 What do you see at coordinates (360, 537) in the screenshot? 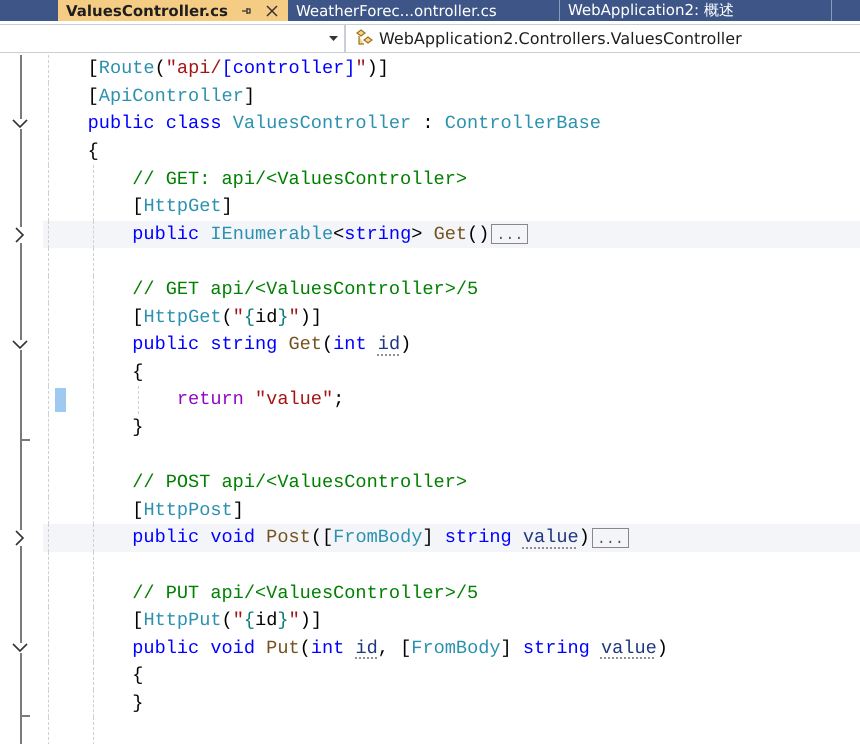
I see `code-line: public void Post([FromBody] string value)` at bounding box center [360, 537].